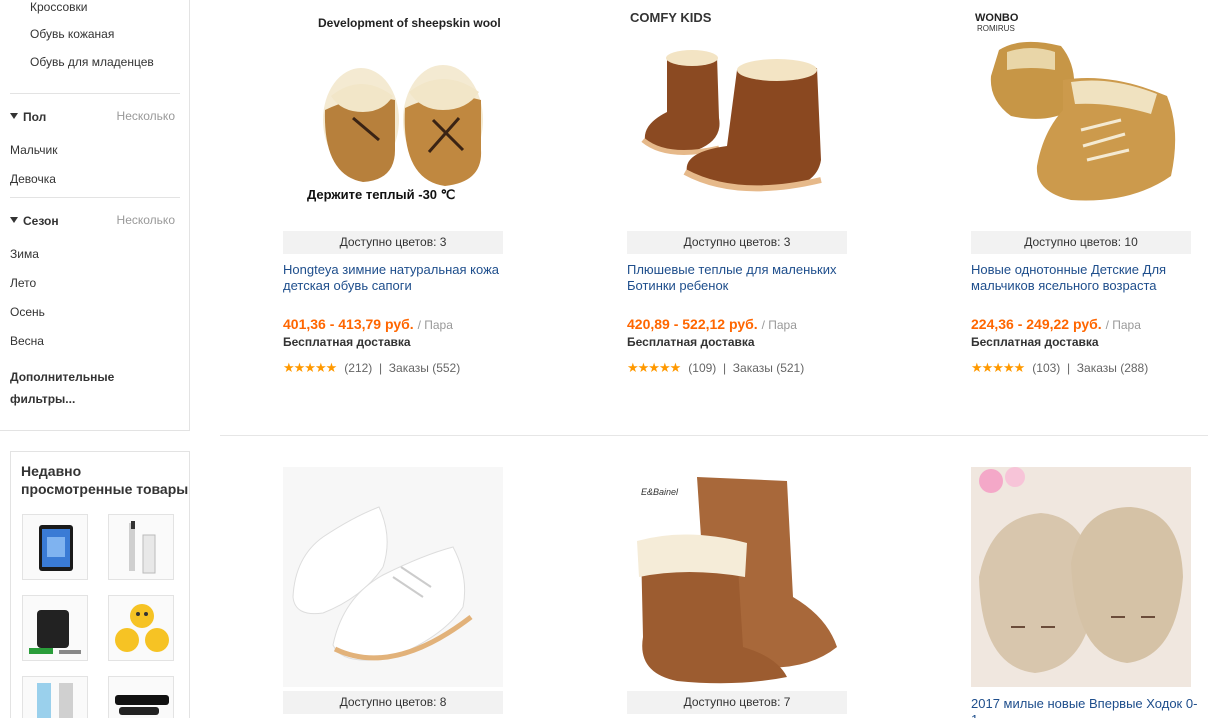  What do you see at coordinates (348, 324) in the screenshot?
I see `price-range: 401,36 - 413,79 руб.` at bounding box center [348, 324].